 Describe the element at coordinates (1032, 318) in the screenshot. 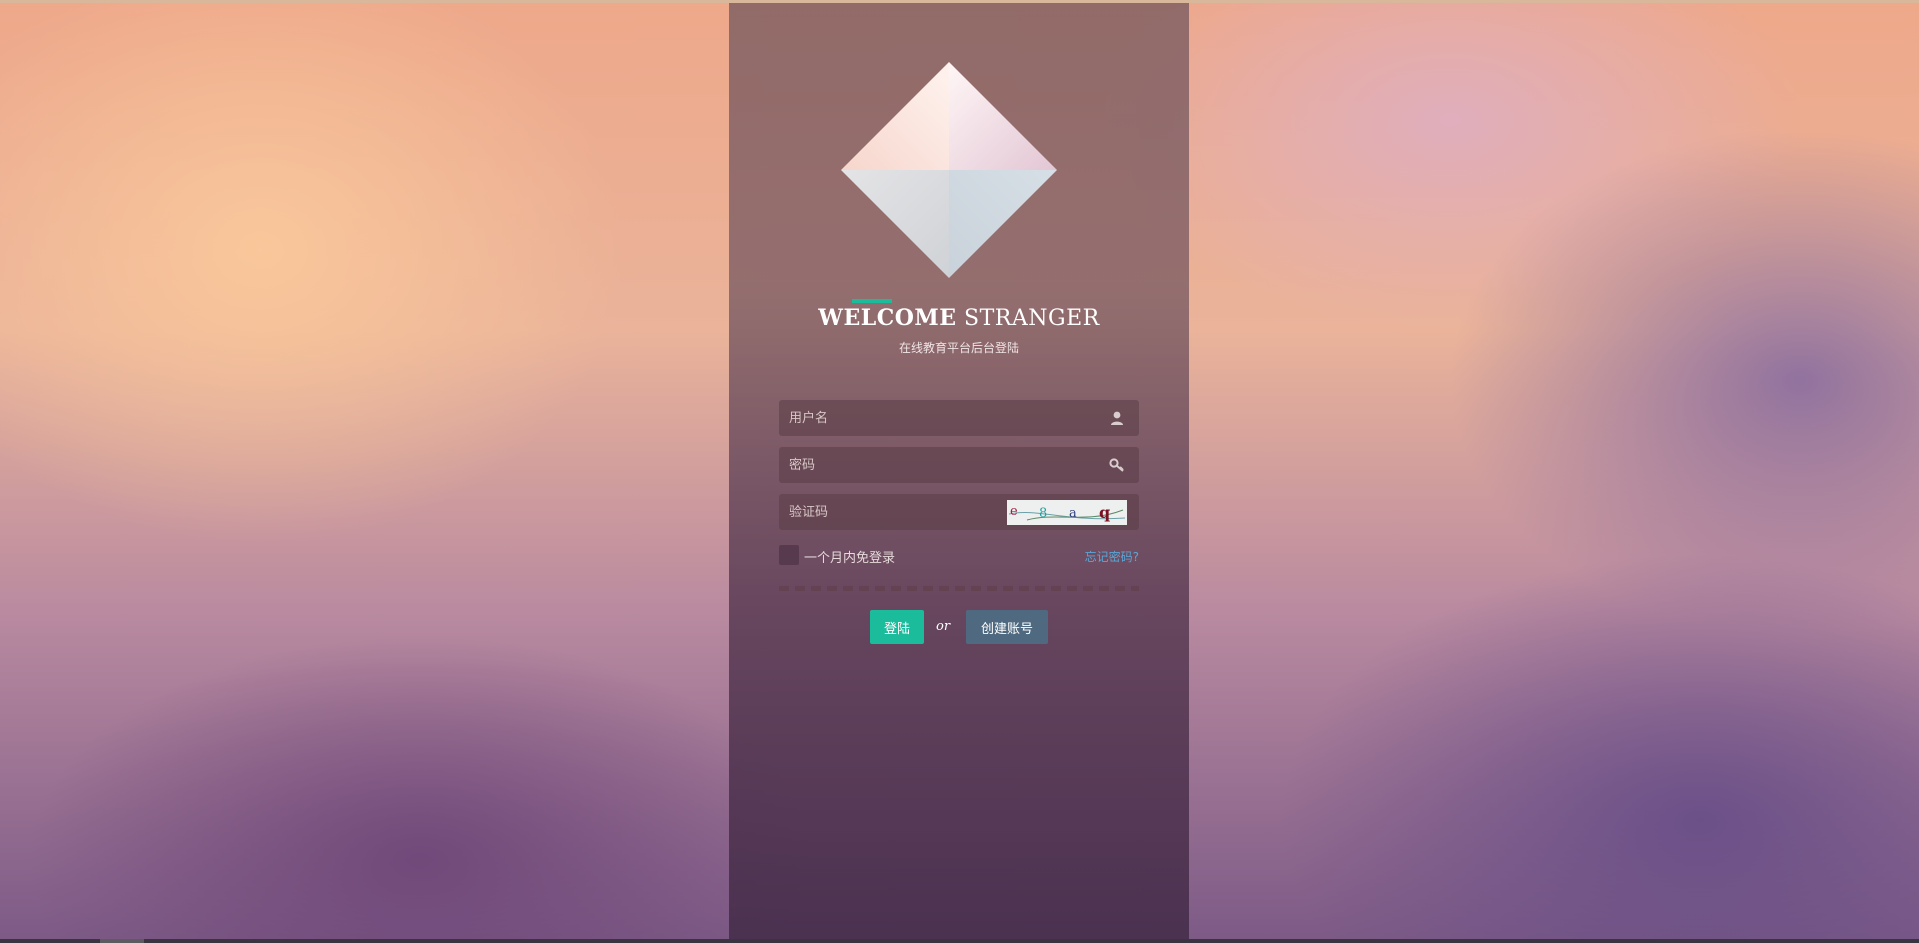

I see `welcome-thin-word: STRANGER` at that location.